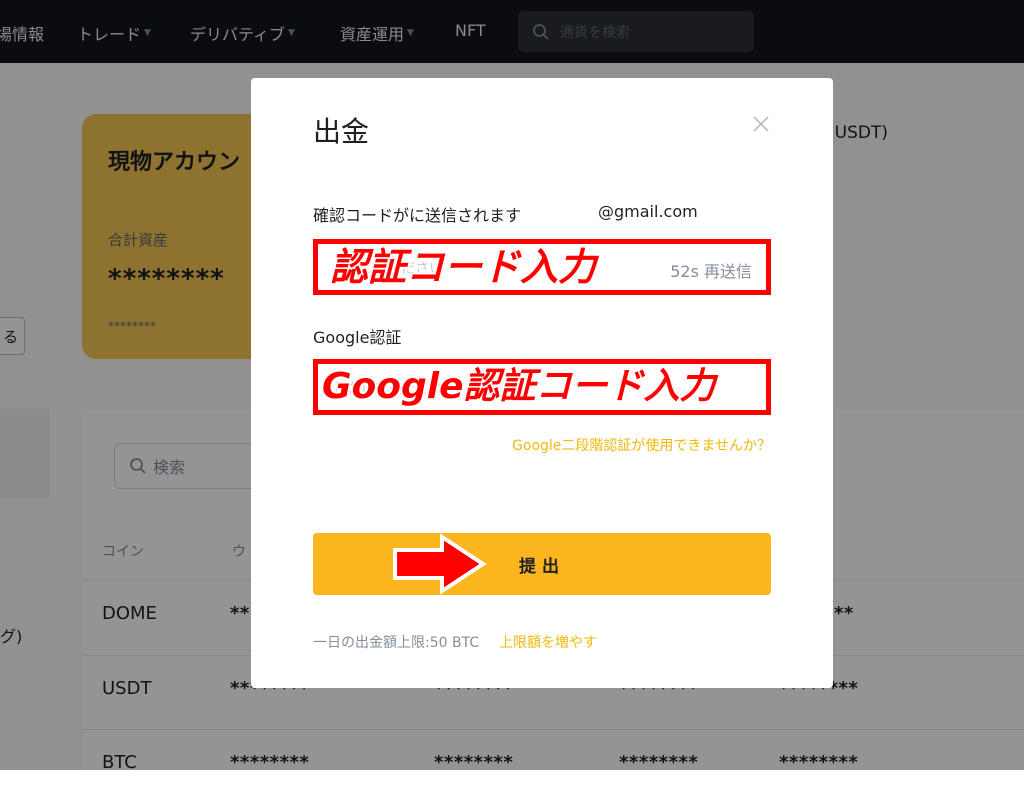  I want to click on email-address: @gmail.com, so click(648, 211).